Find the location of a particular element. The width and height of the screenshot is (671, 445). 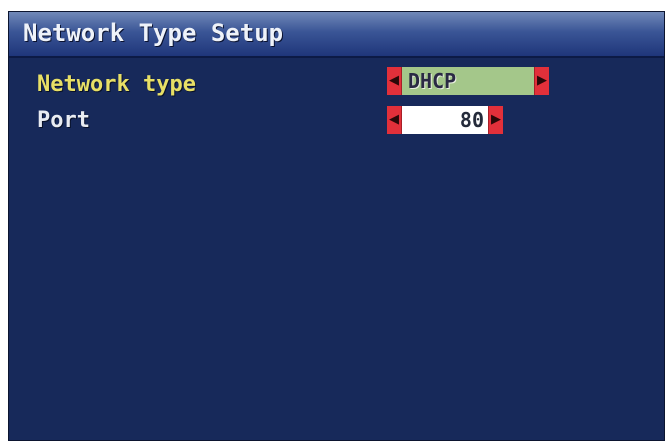

port-left-arrow-icon: ◀ is located at coordinates (394, 120).